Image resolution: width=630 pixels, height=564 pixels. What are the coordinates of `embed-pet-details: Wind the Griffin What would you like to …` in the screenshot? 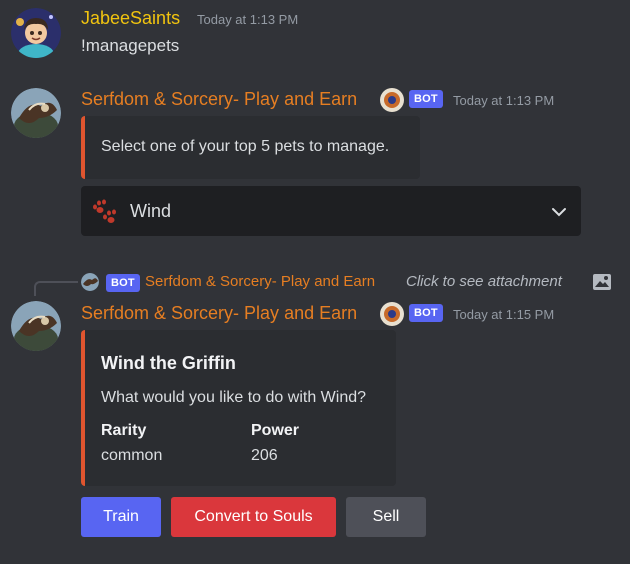 It's located at (238, 408).